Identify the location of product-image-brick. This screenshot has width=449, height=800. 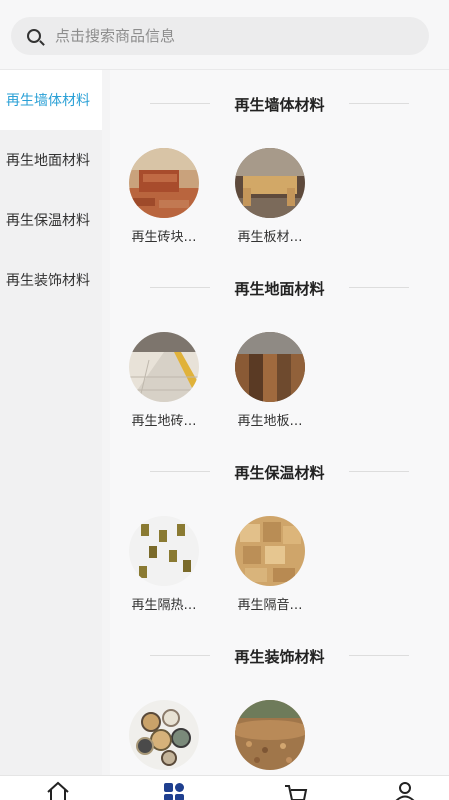
(164, 183).